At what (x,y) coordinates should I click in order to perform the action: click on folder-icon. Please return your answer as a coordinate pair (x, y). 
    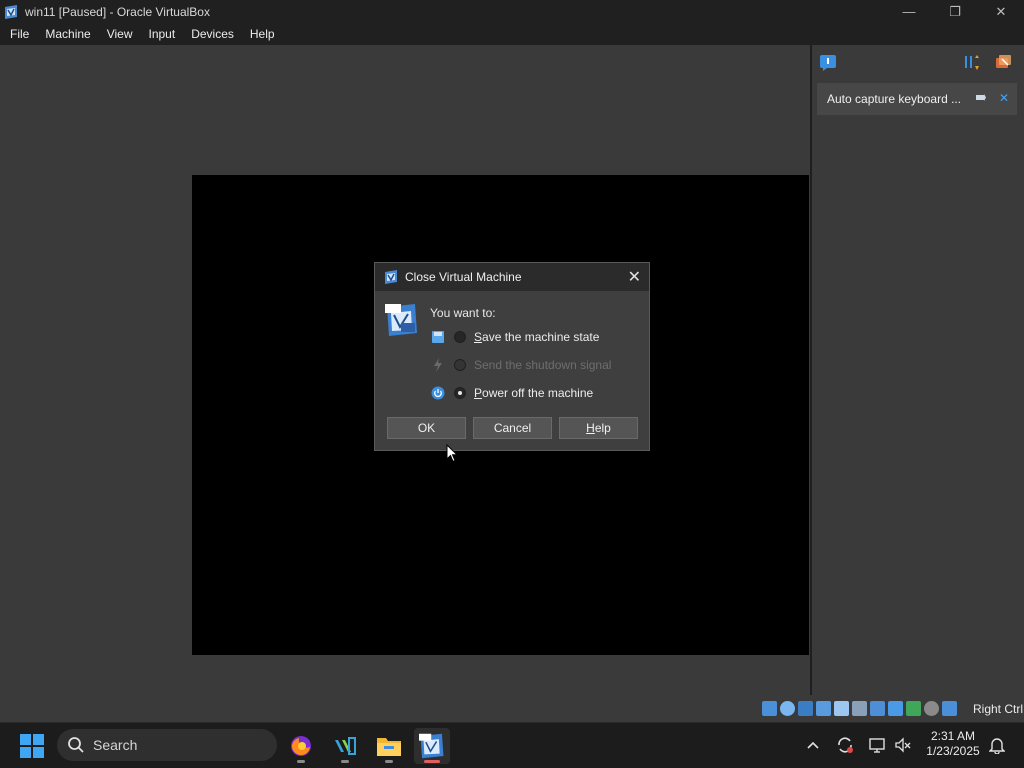
    Looking at the image, I should click on (389, 747).